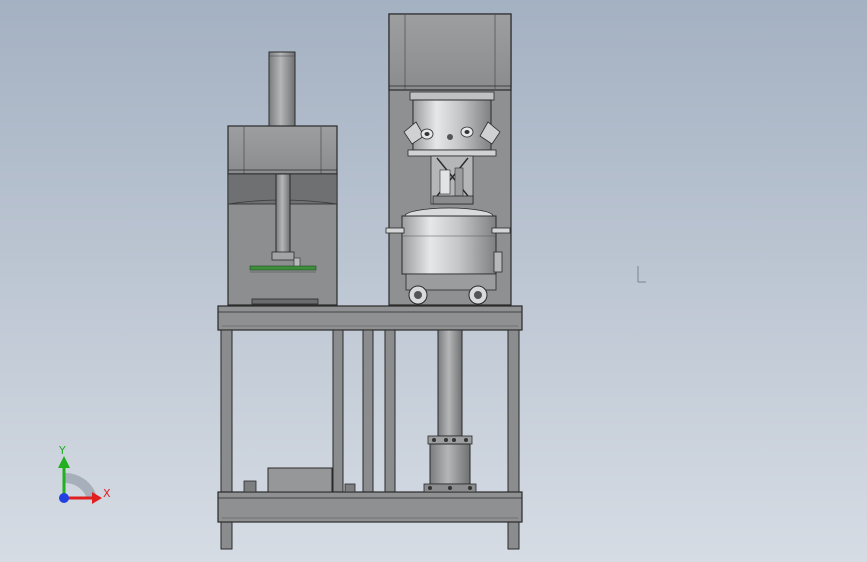 This screenshot has width=867, height=562. I want to click on mixer-unit, so click(448, 159).